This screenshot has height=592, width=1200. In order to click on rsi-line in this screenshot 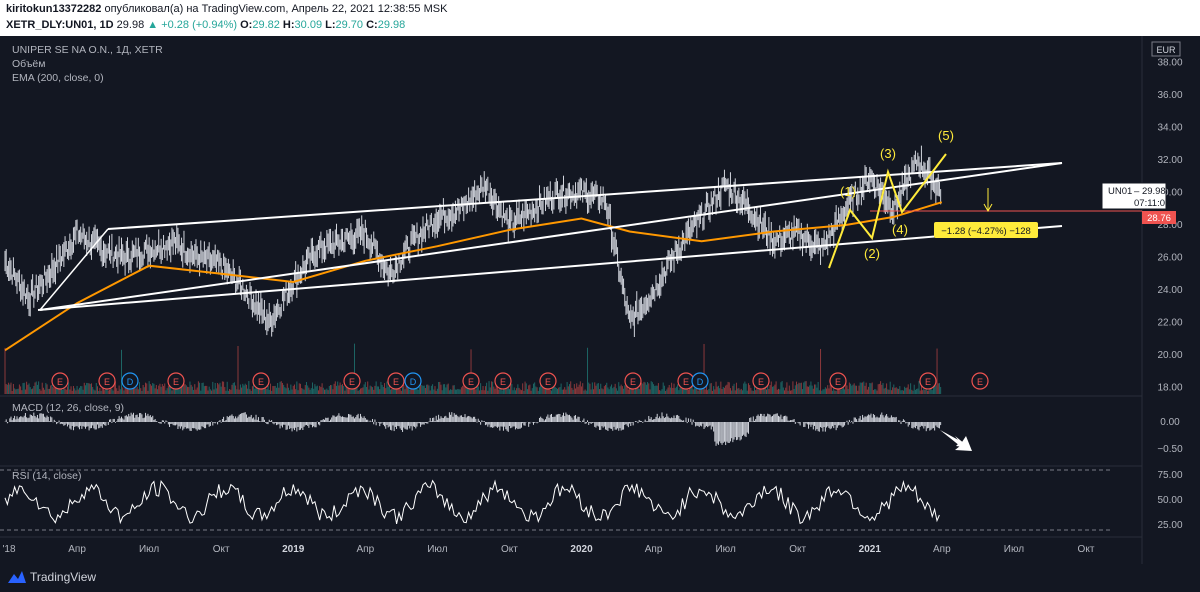, I will do `click(472, 502)`.